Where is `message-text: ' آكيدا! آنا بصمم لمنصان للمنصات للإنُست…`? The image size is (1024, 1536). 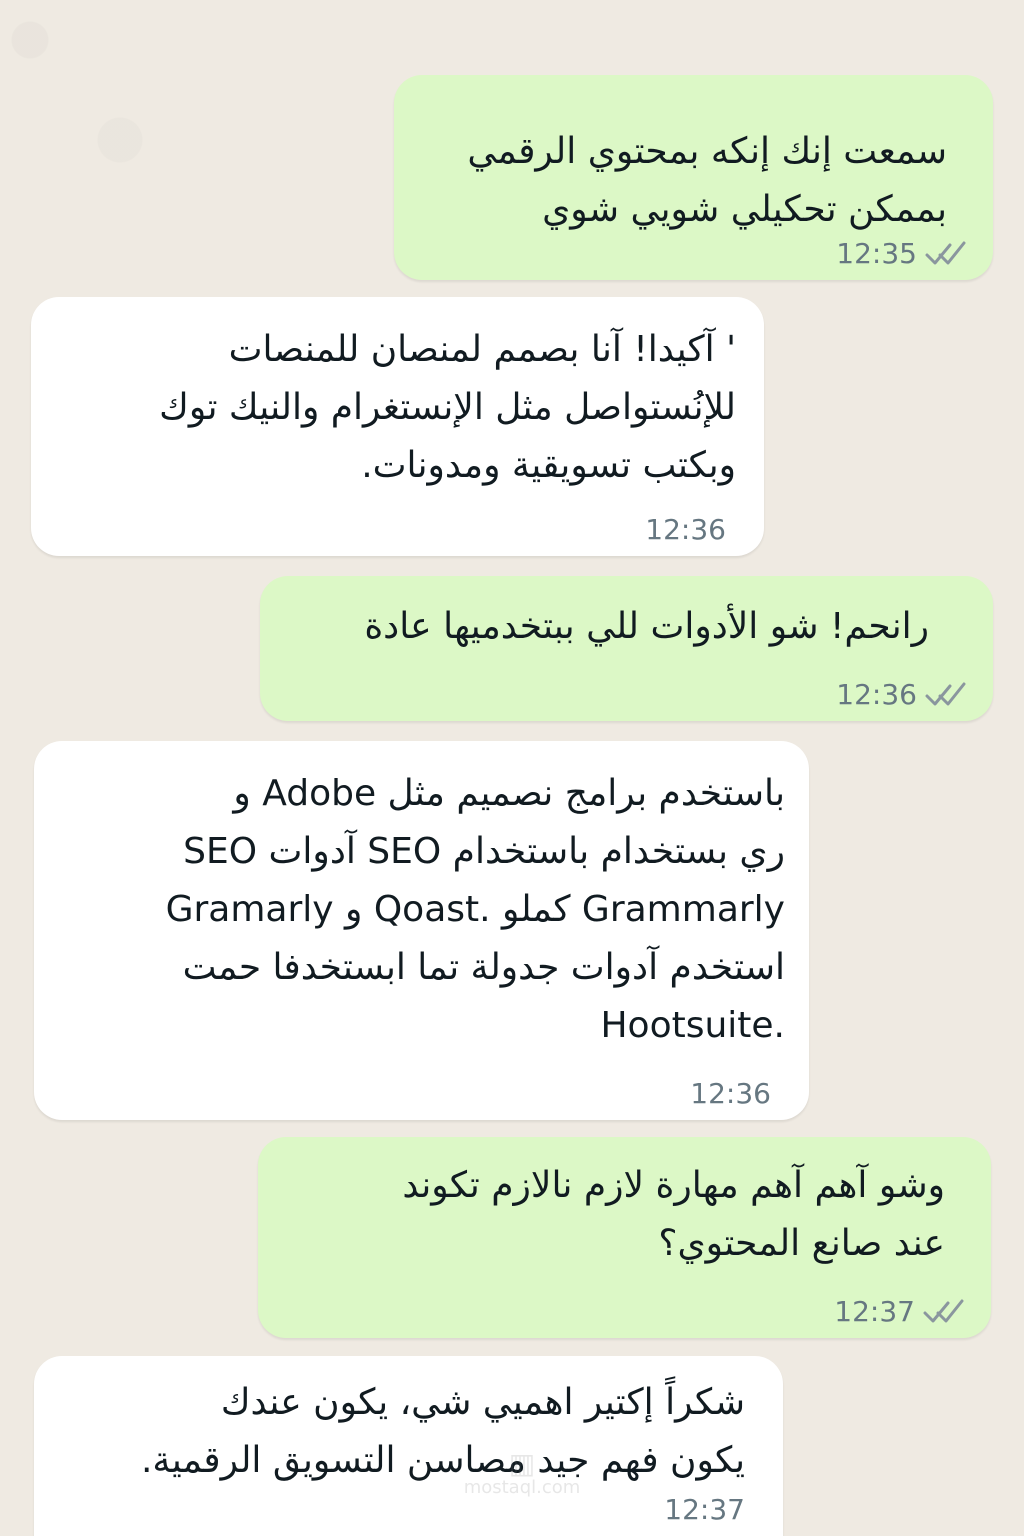
message-text: ' آكيدا! آنا بصمم لمنصان للمنصات للإنُست… is located at coordinates (447, 407).